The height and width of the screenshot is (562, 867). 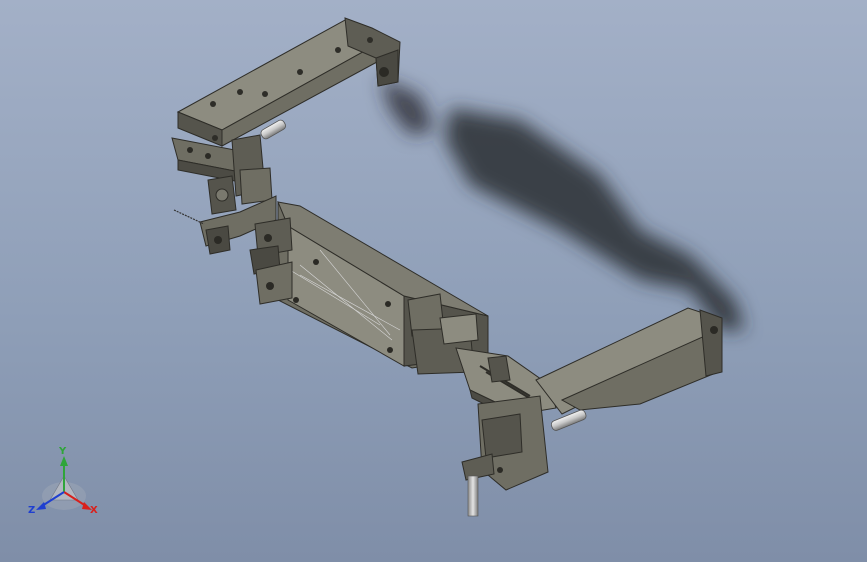 I want to click on triad-y-arrow, so click(x=64, y=461).